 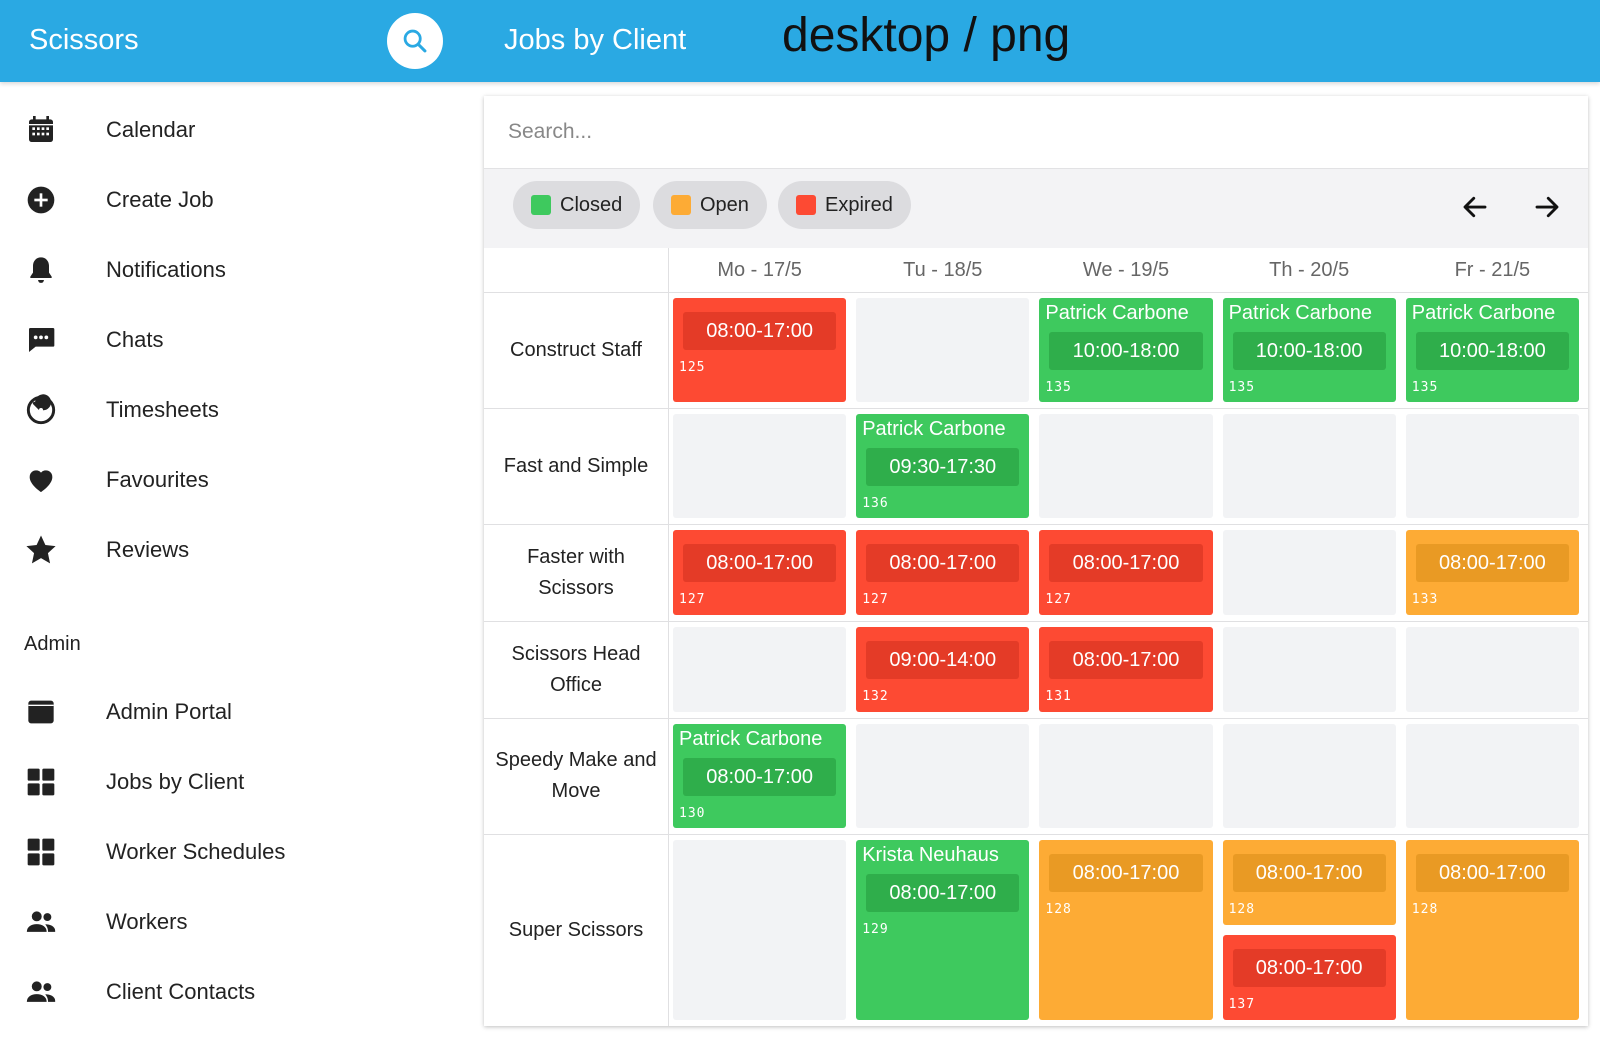 What do you see at coordinates (943, 660) in the screenshot?
I see `job-time: 09:00-14:00` at bounding box center [943, 660].